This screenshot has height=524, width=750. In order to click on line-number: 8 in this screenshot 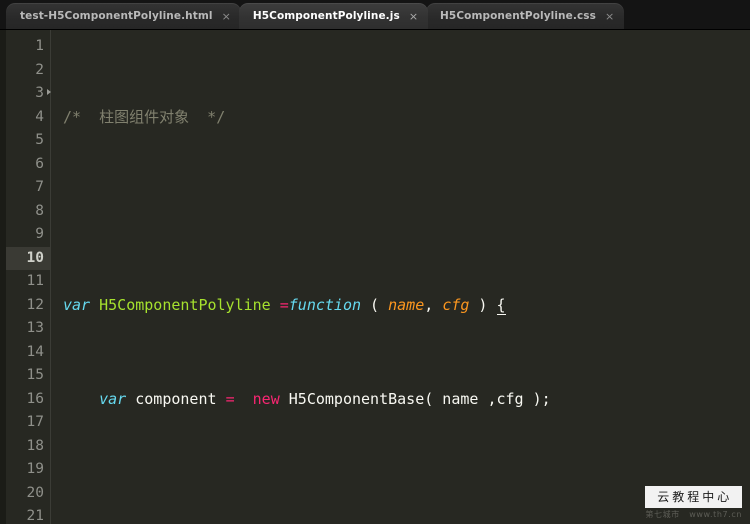, I will do `click(39, 210)`.